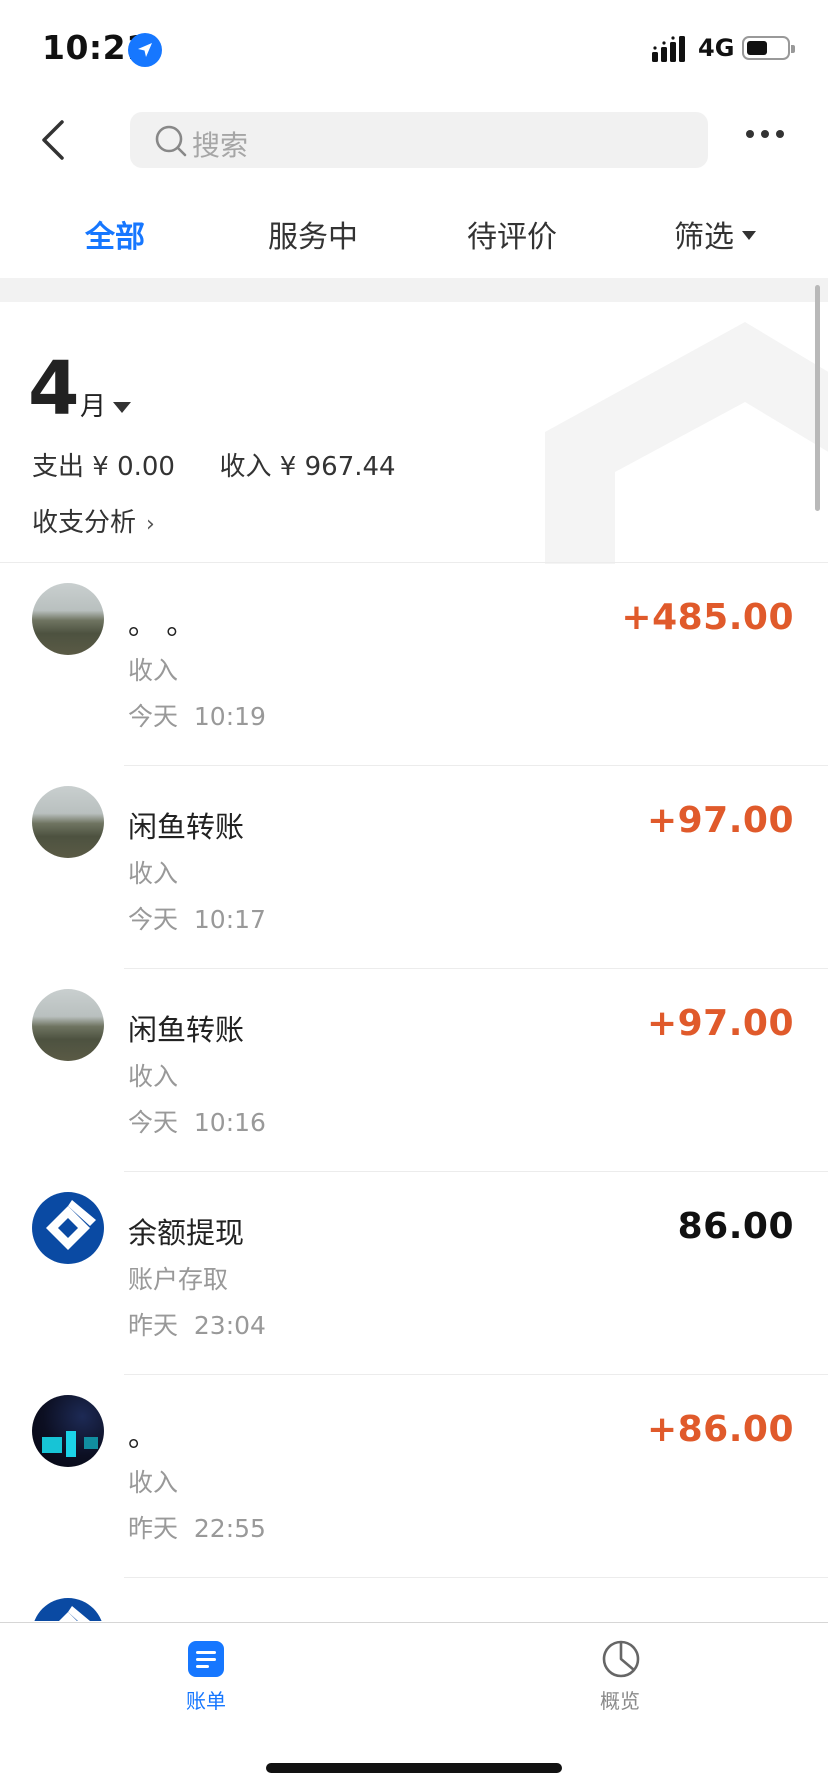  What do you see at coordinates (186, 1233) in the screenshot?
I see `transaction-title: 余额提现` at bounding box center [186, 1233].